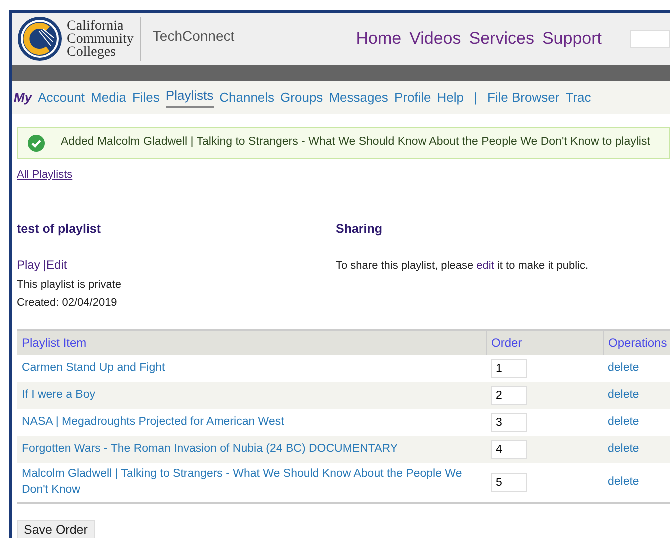 Image resolution: width=670 pixels, height=538 pixels. What do you see at coordinates (146, 97) in the screenshot?
I see `nav-tab: Files` at bounding box center [146, 97].